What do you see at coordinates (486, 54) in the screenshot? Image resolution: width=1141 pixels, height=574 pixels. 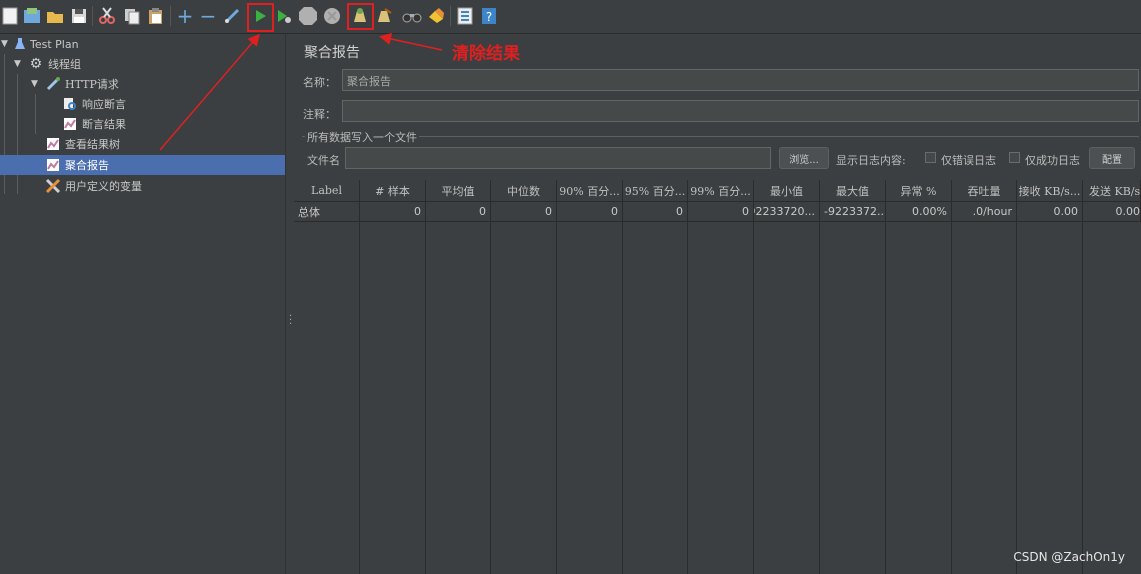 I see `annotation-clear-results: 清除结果` at bounding box center [486, 54].